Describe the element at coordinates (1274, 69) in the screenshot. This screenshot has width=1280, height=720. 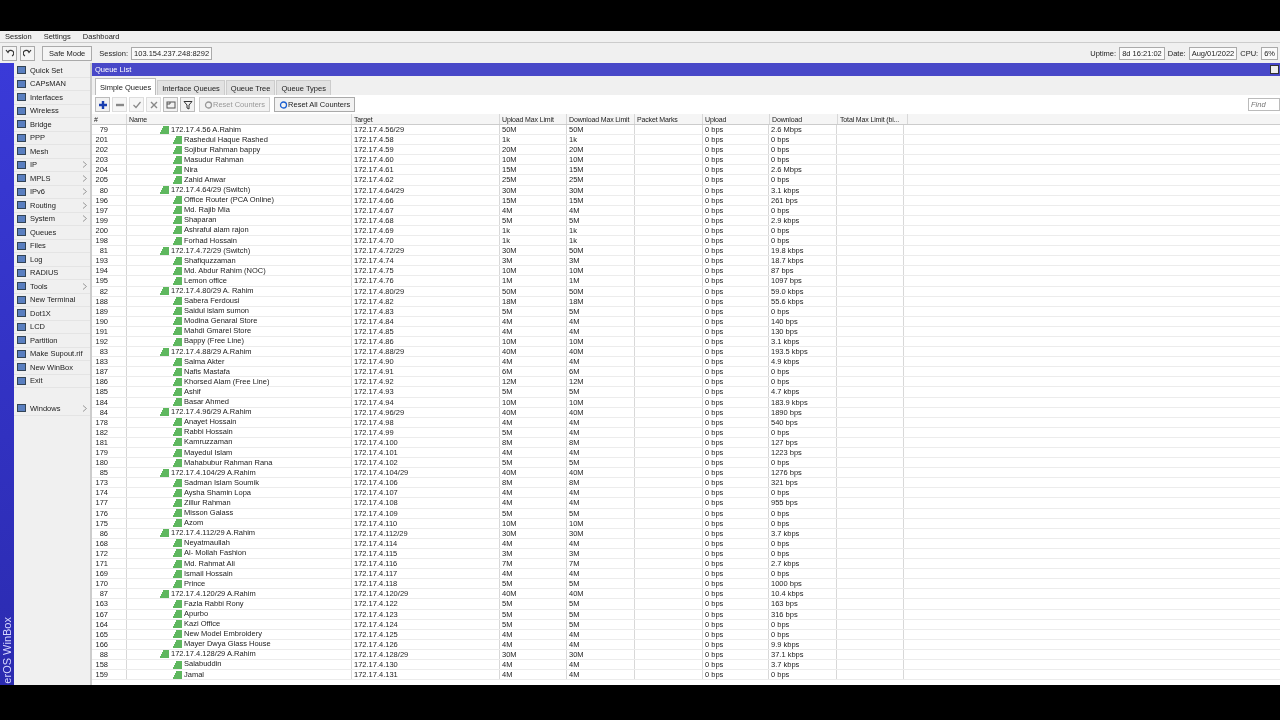
I see `window-button` at that location.